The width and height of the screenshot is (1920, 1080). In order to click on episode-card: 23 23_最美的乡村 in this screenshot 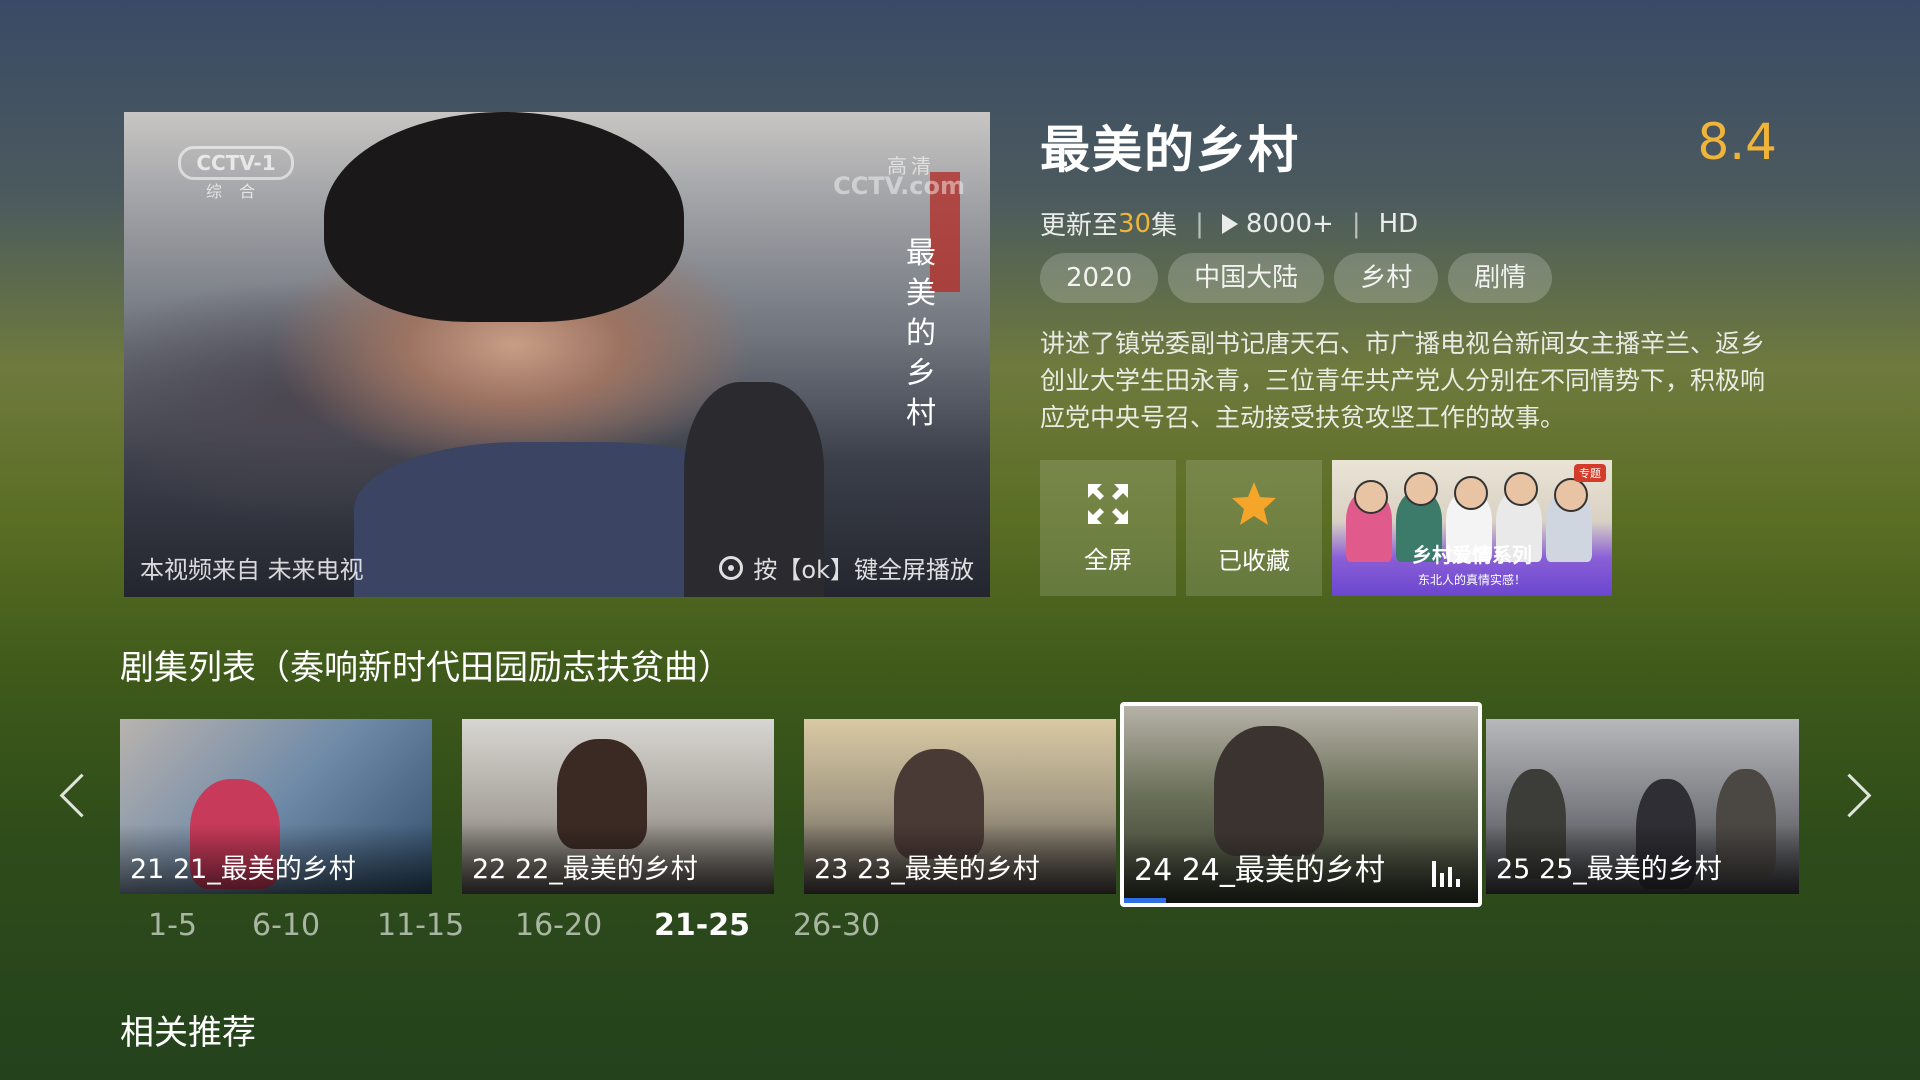, I will do `click(960, 806)`.